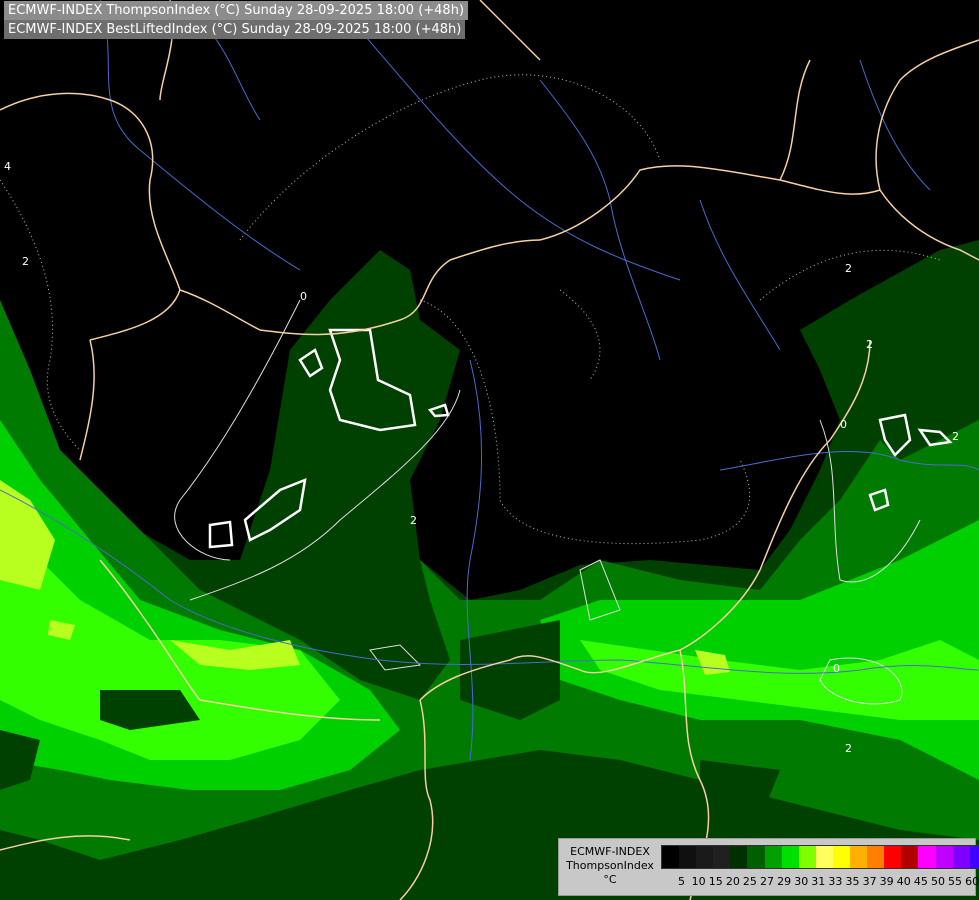 The image size is (979, 900). Describe the element at coordinates (972, 881) in the screenshot. I see `legend-tick: 60` at that location.